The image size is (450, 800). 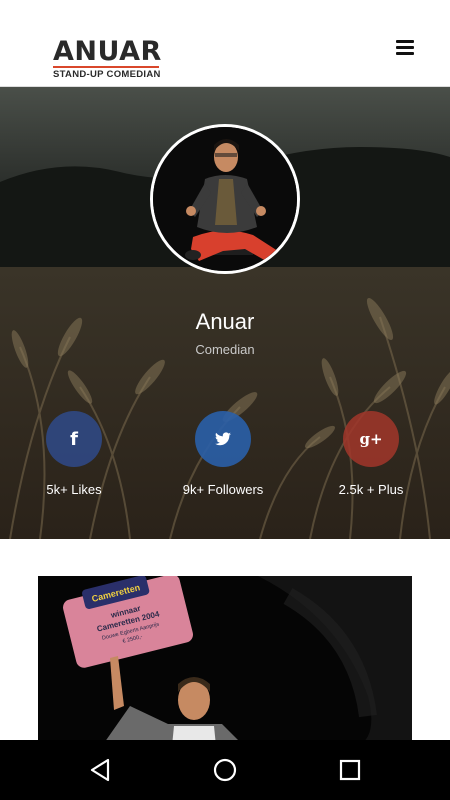 What do you see at coordinates (371, 439) in the screenshot?
I see `google-plus-icon: g+` at bounding box center [371, 439].